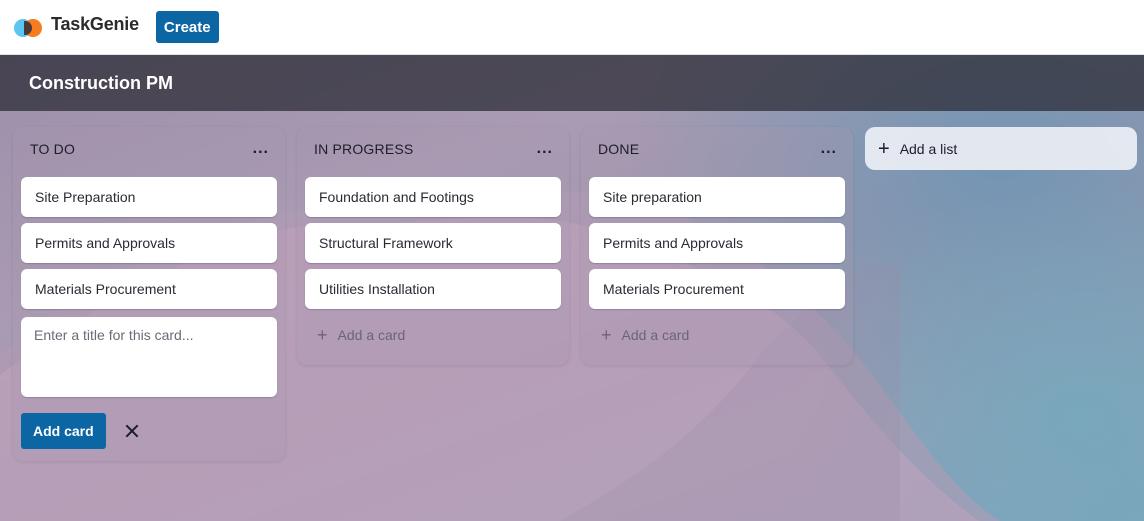 This screenshot has width=1144, height=521. What do you see at coordinates (618, 149) in the screenshot?
I see `list-title: DONE` at bounding box center [618, 149].